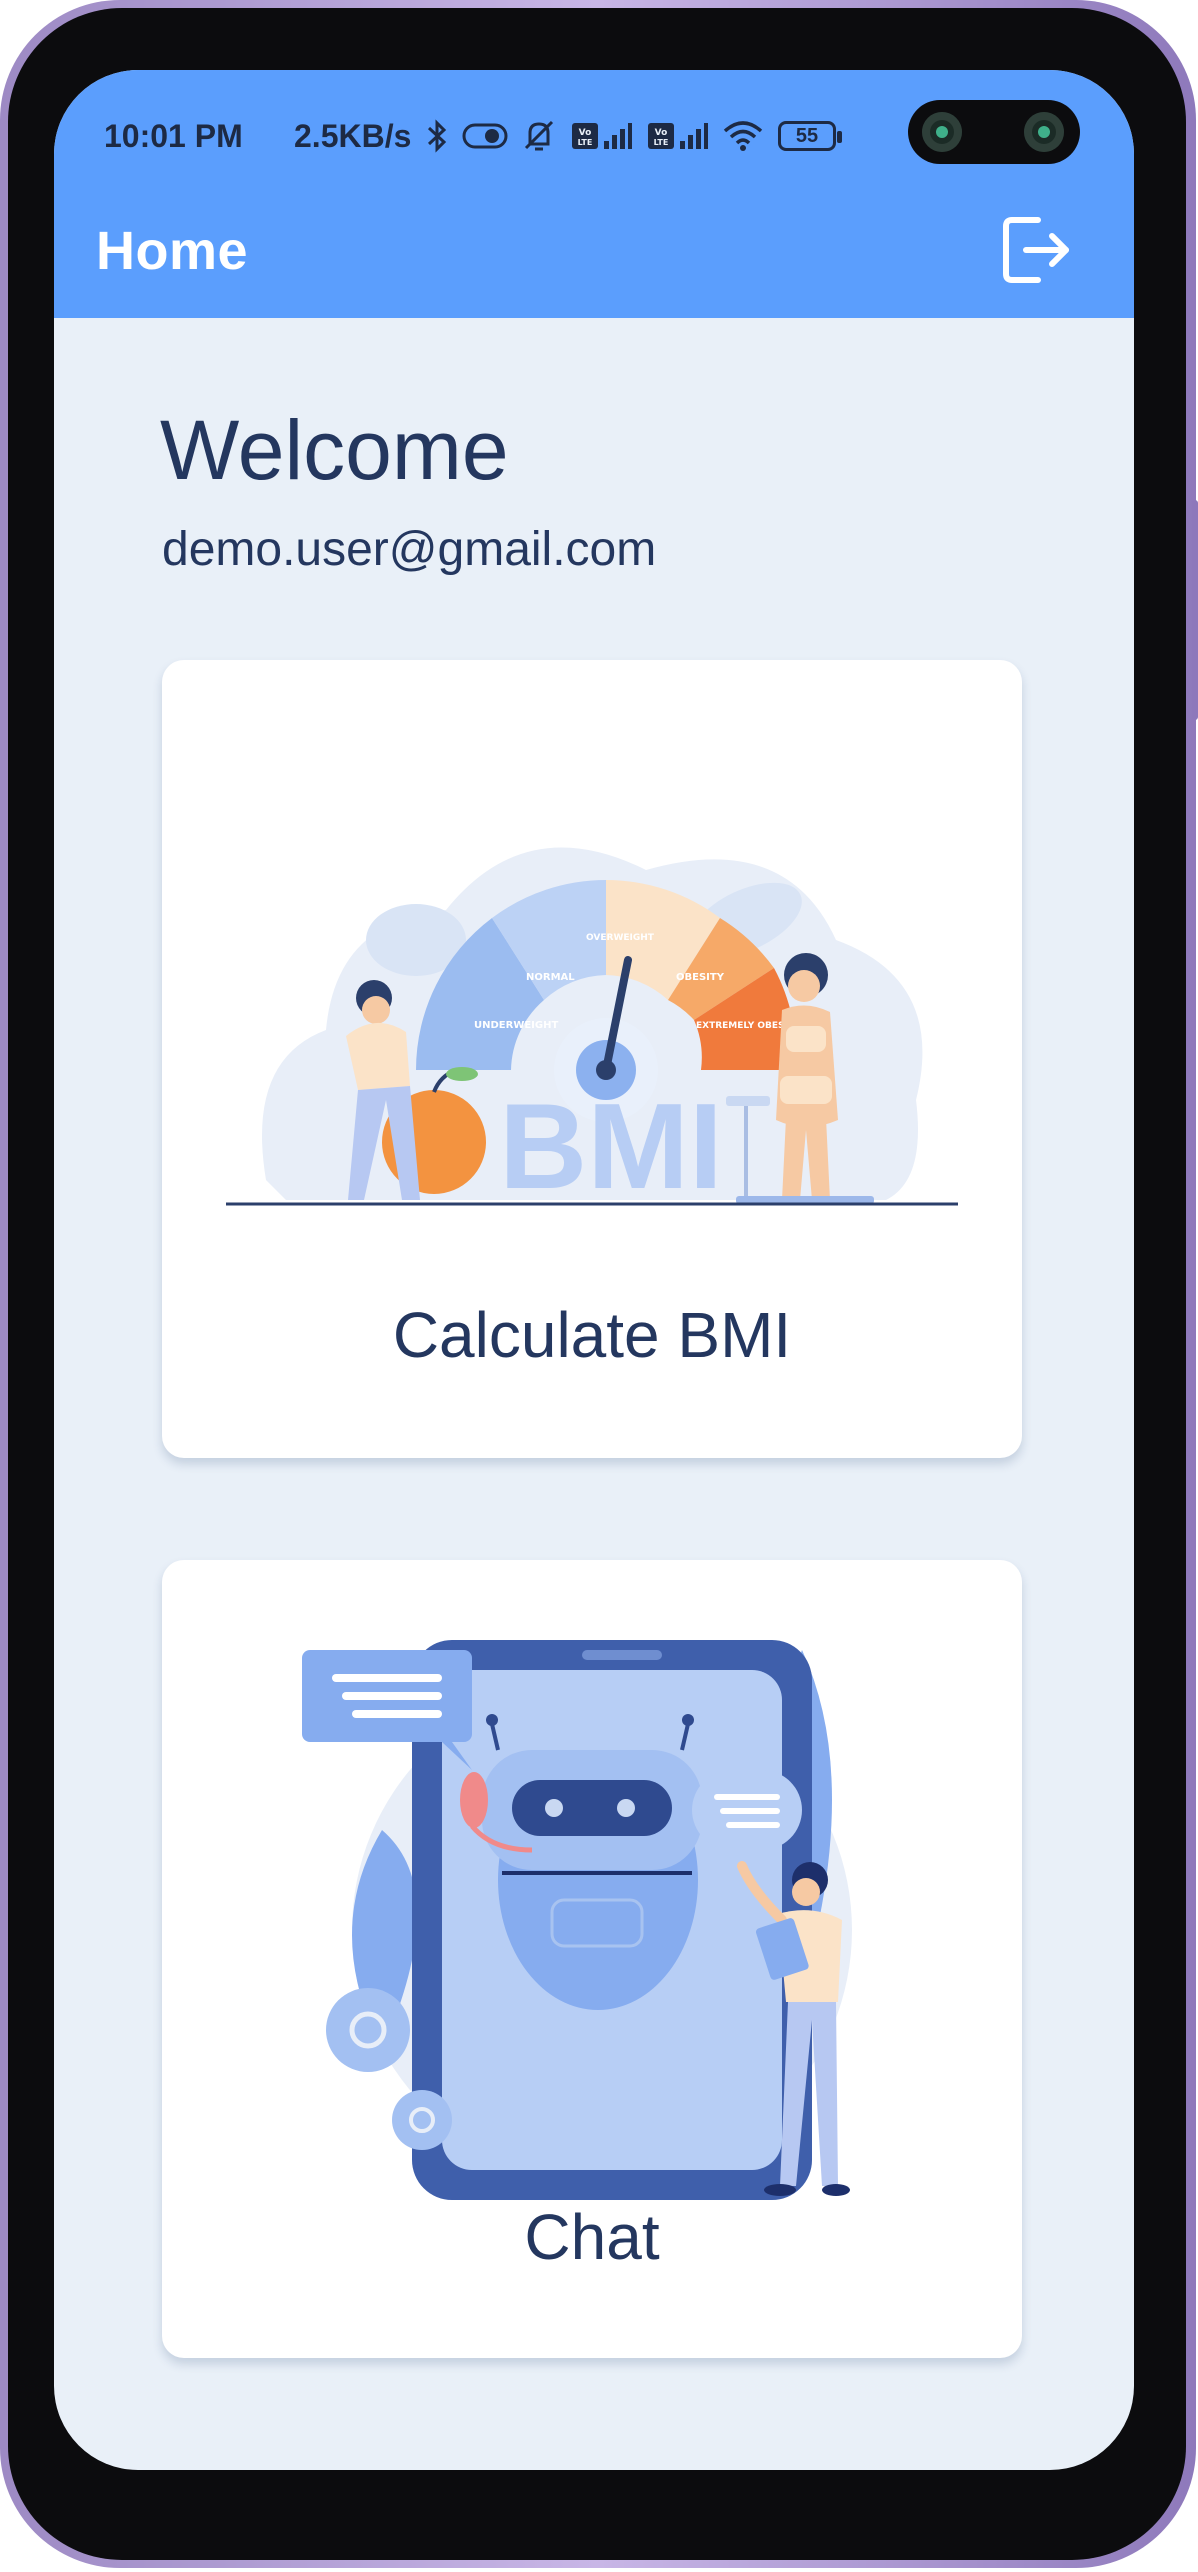 The height and width of the screenshot is (2572, 1198). I want to click on gauge-label-normal: NORMAL, so click(550, 977).